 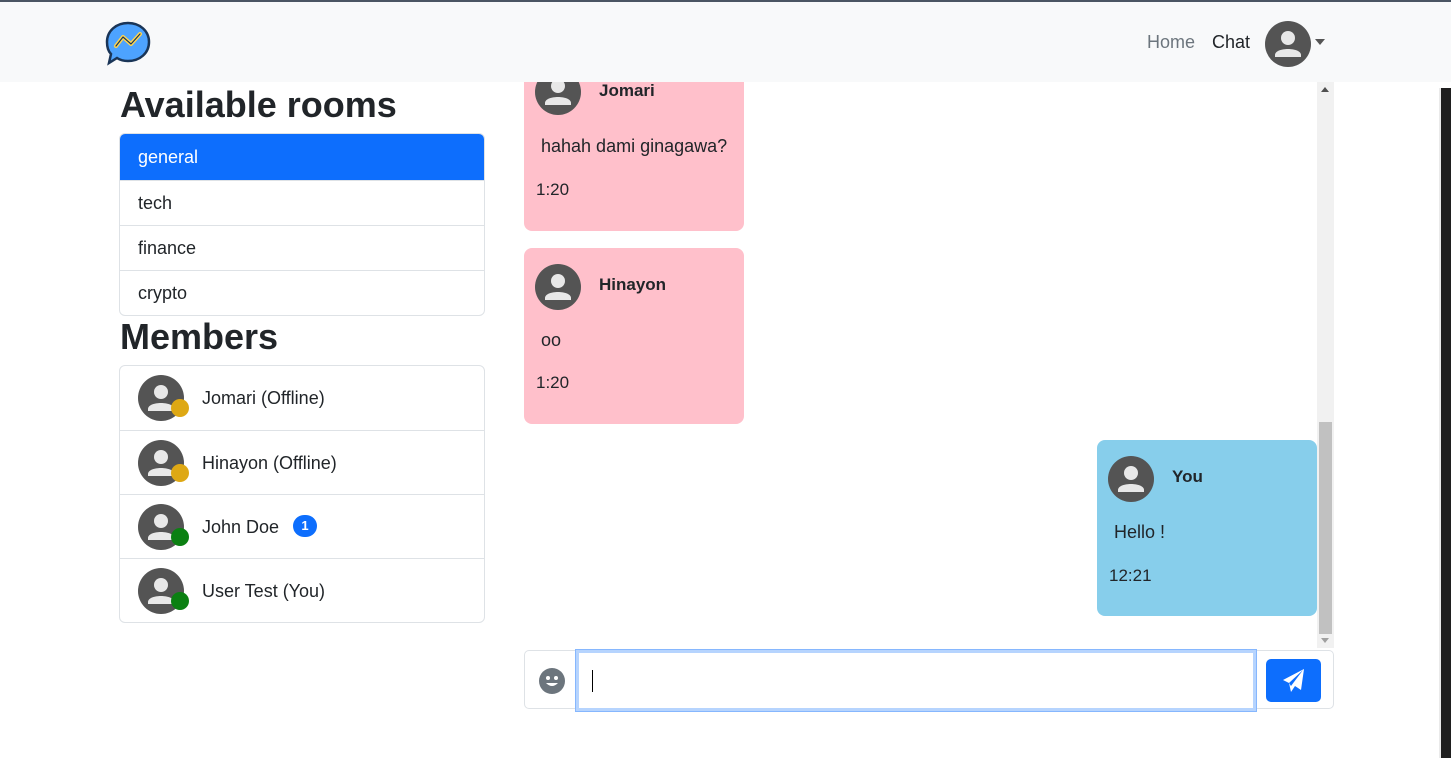 I want to click on member-name: John Doe, so click(x=241, y=527).